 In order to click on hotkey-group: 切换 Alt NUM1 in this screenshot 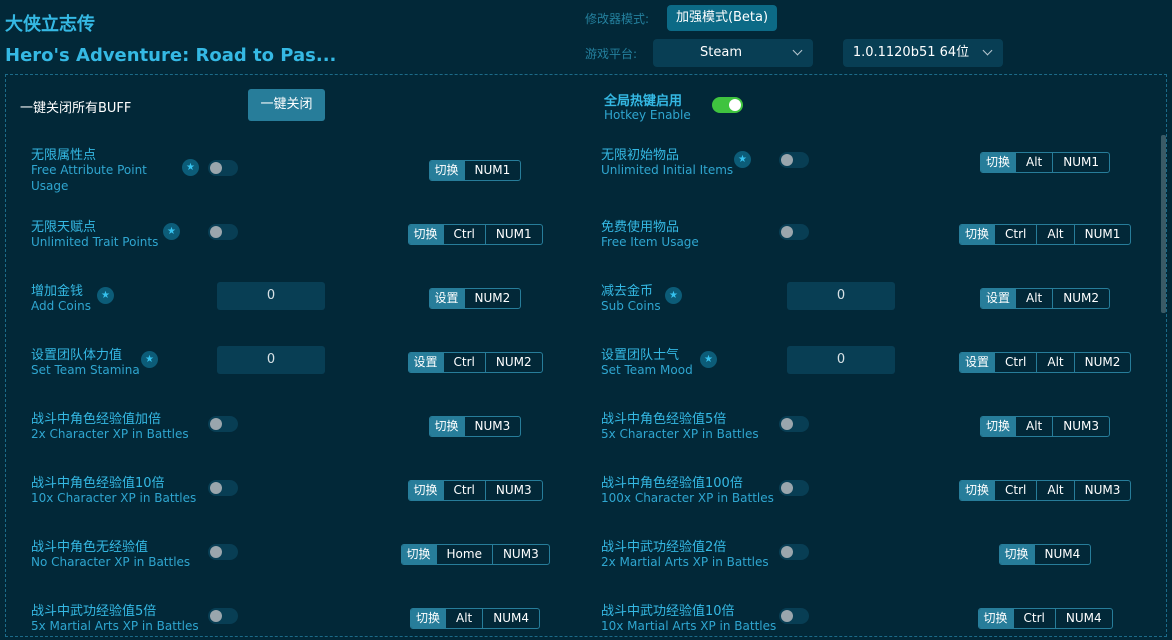, I will do `click(1045, 162)`.